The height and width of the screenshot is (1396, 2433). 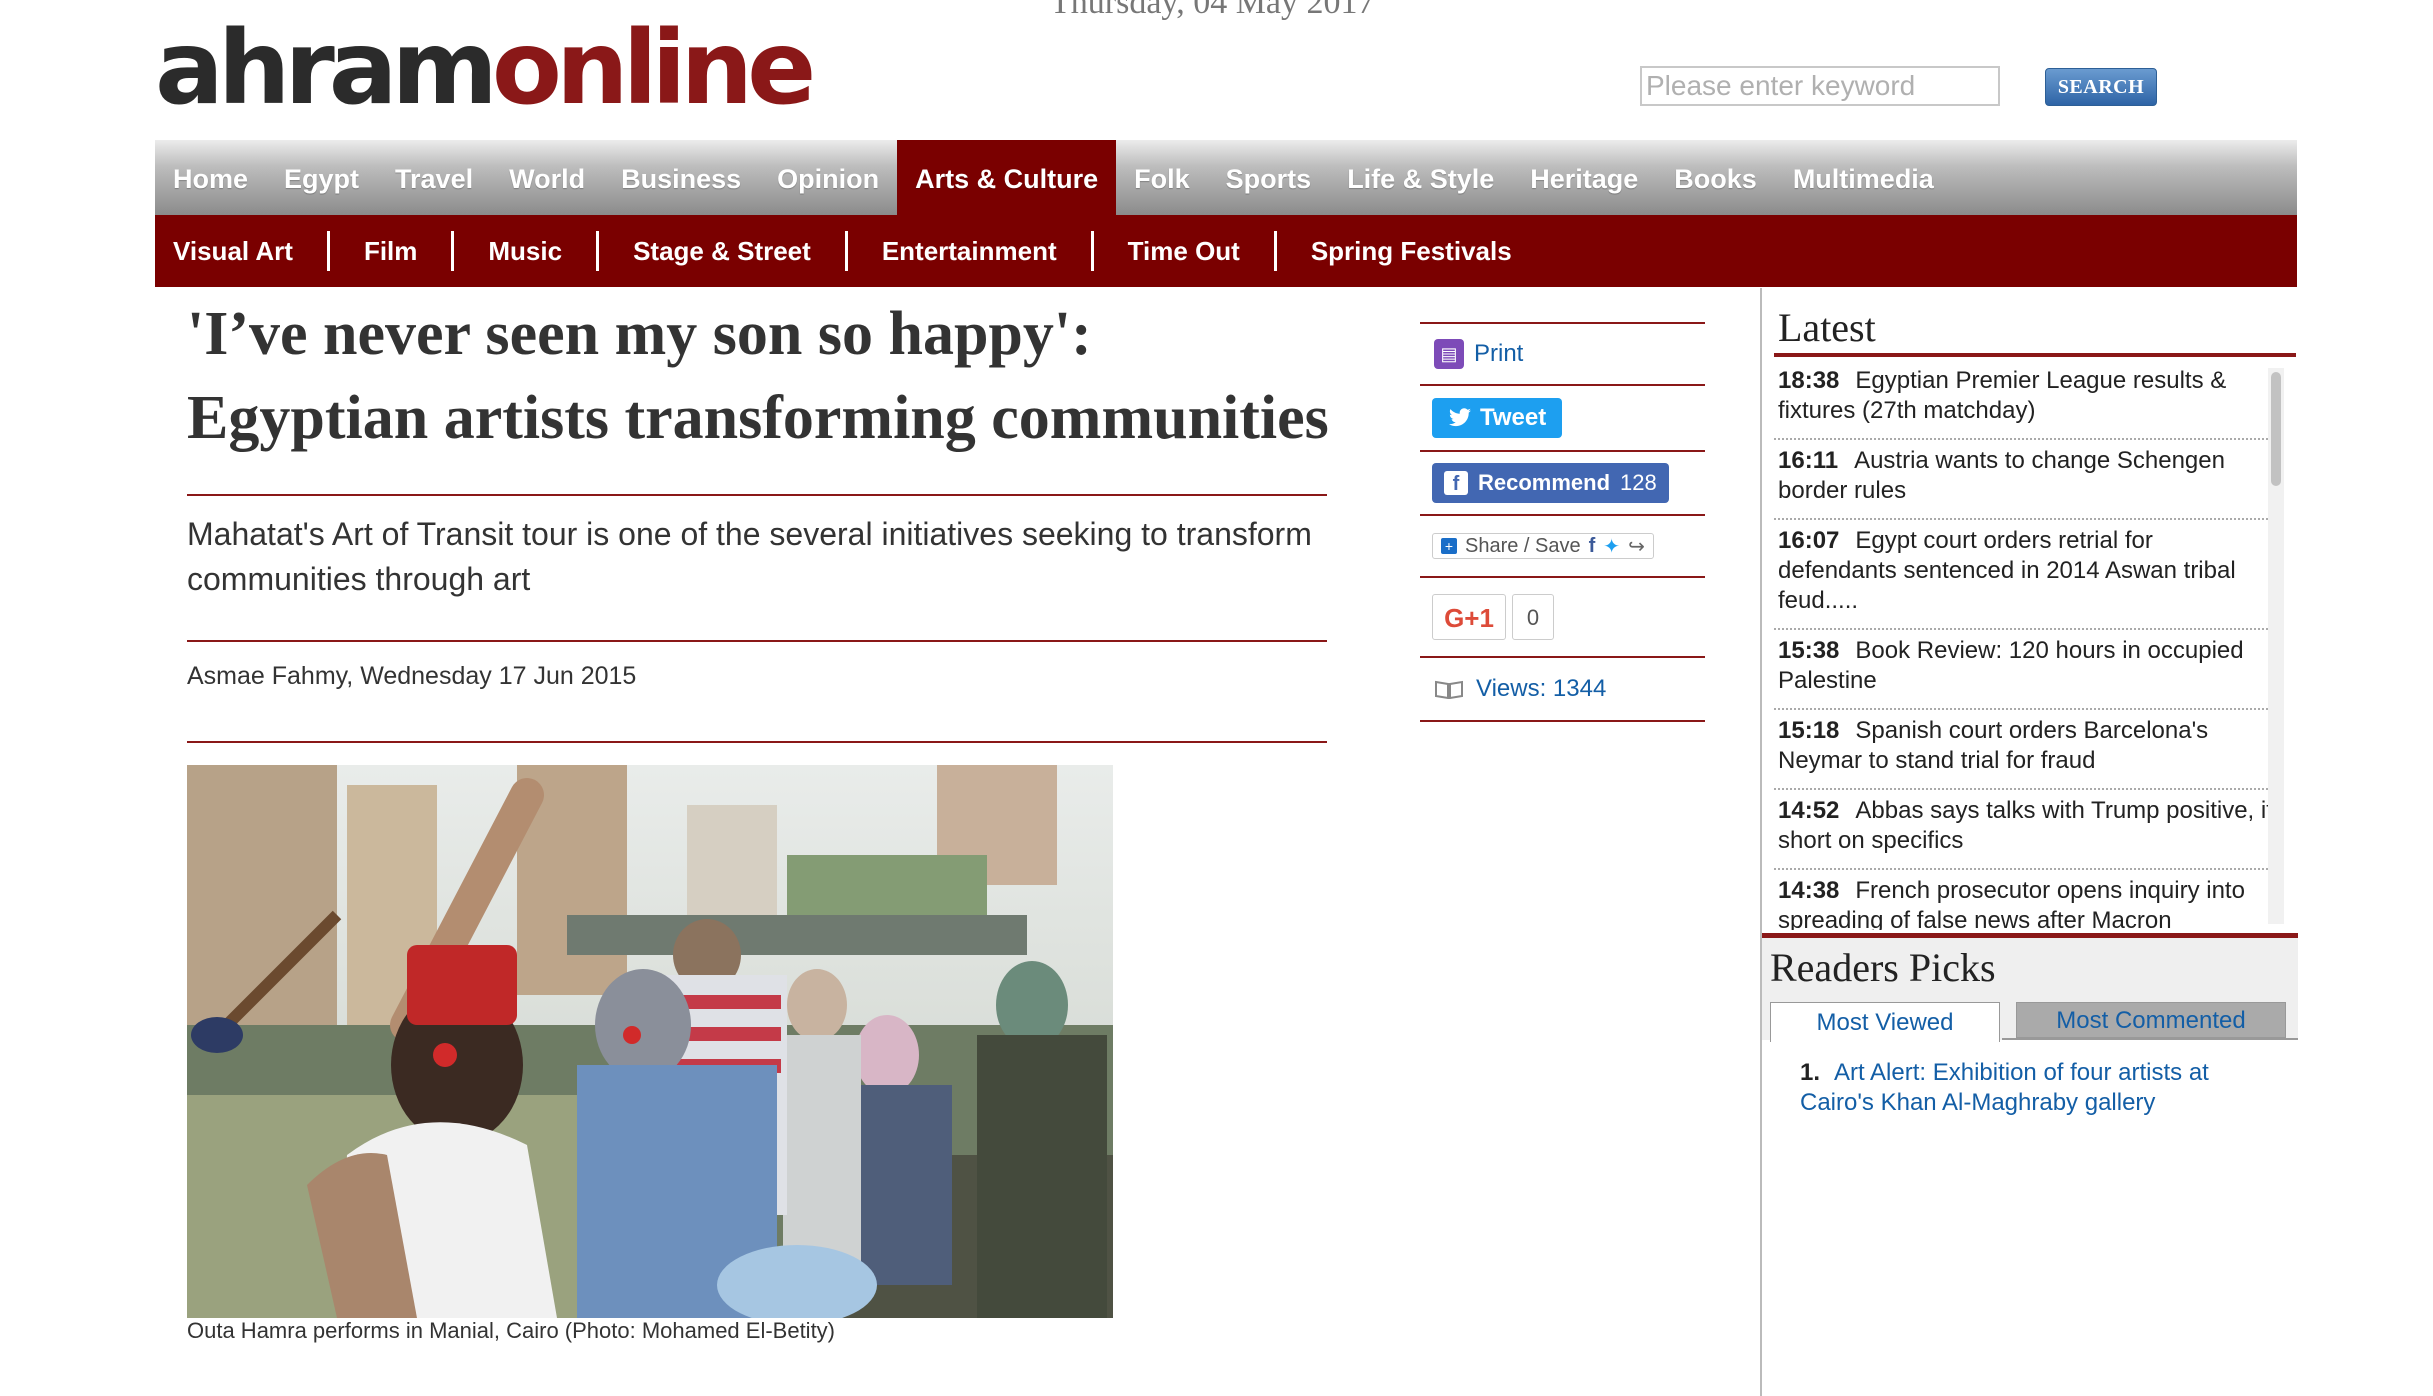 I want to click on google-plus-widget: G+1 0, so click(x=1493, y=617).